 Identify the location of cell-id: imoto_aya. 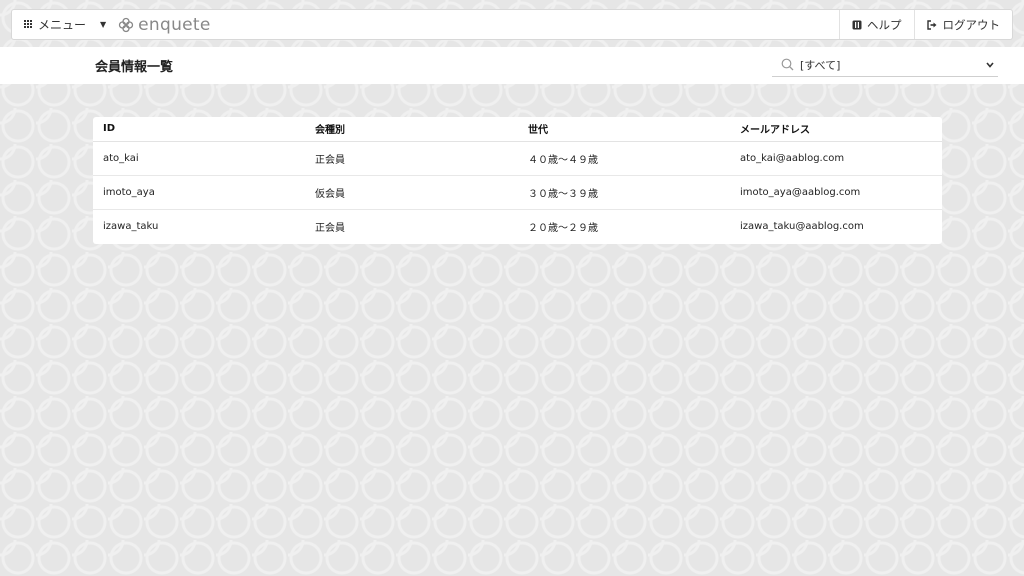
(199, 192).